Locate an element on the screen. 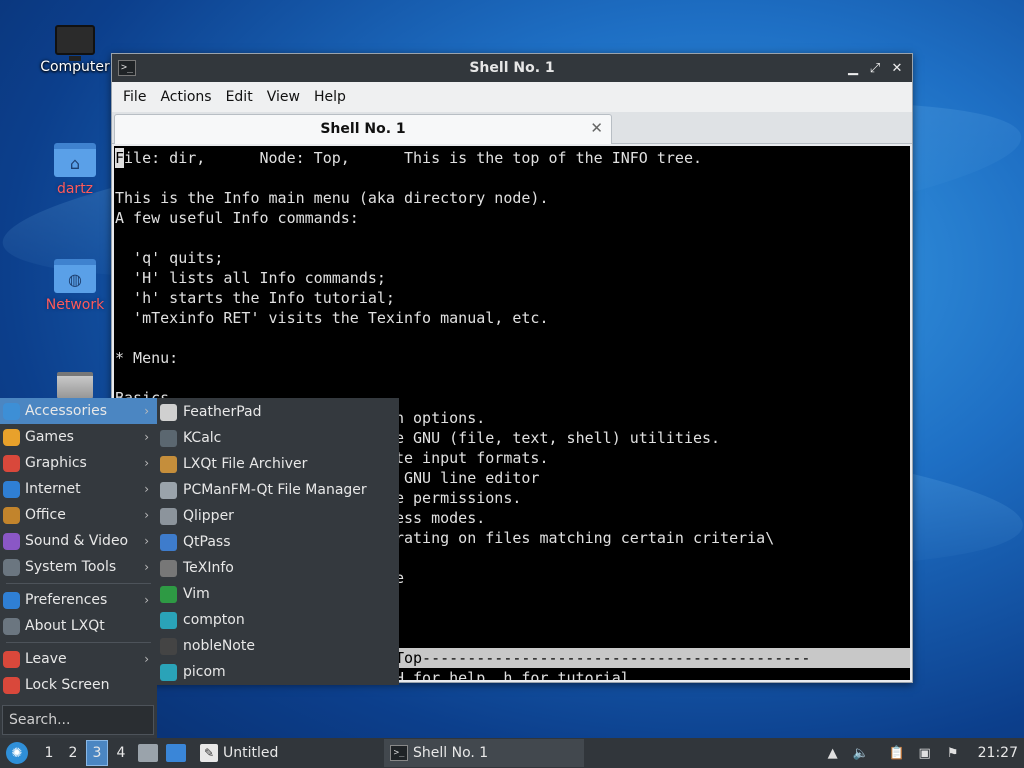 This screenshot has height=768, width=1024. menu-item-about-lxqt: About LXQt is located at coordinates (78, 626).